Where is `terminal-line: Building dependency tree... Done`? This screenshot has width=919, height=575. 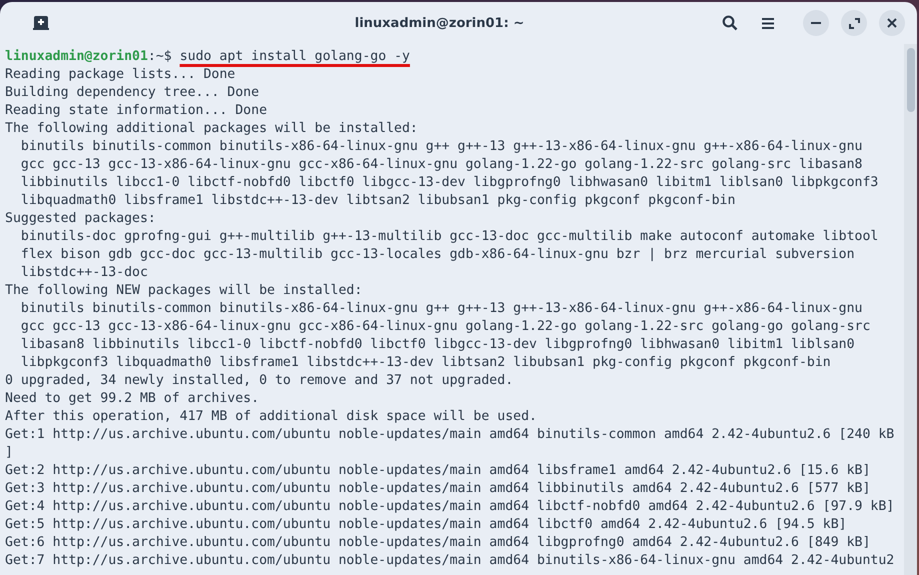 terminal-line: Building dependency tree... Done is located at coordinates (132, 93).